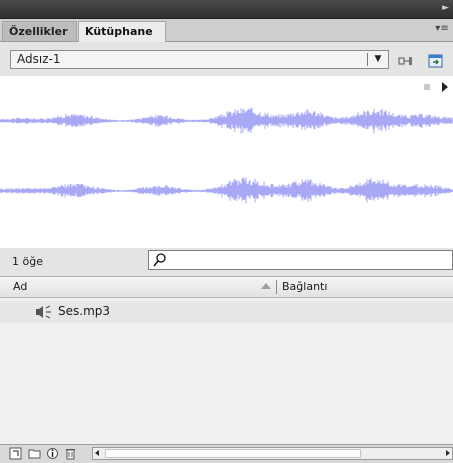 The height and width of the screenshot is (463, 453). I want to click on library-toolbar: 1 öğe, so click(226, 262).